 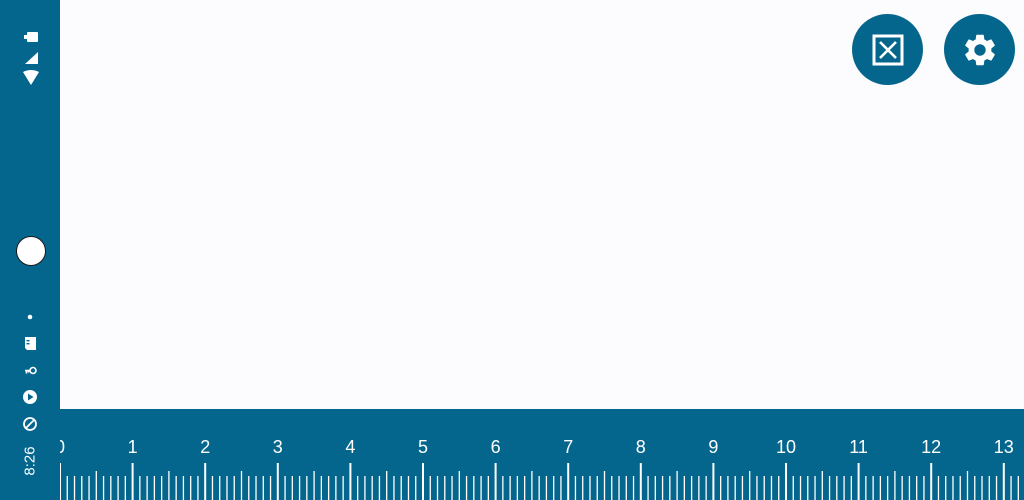 What do you see at coordinates (496, 447) in the screenshot?
I see `ruler-label: 6` at bounding box center [496, 447].